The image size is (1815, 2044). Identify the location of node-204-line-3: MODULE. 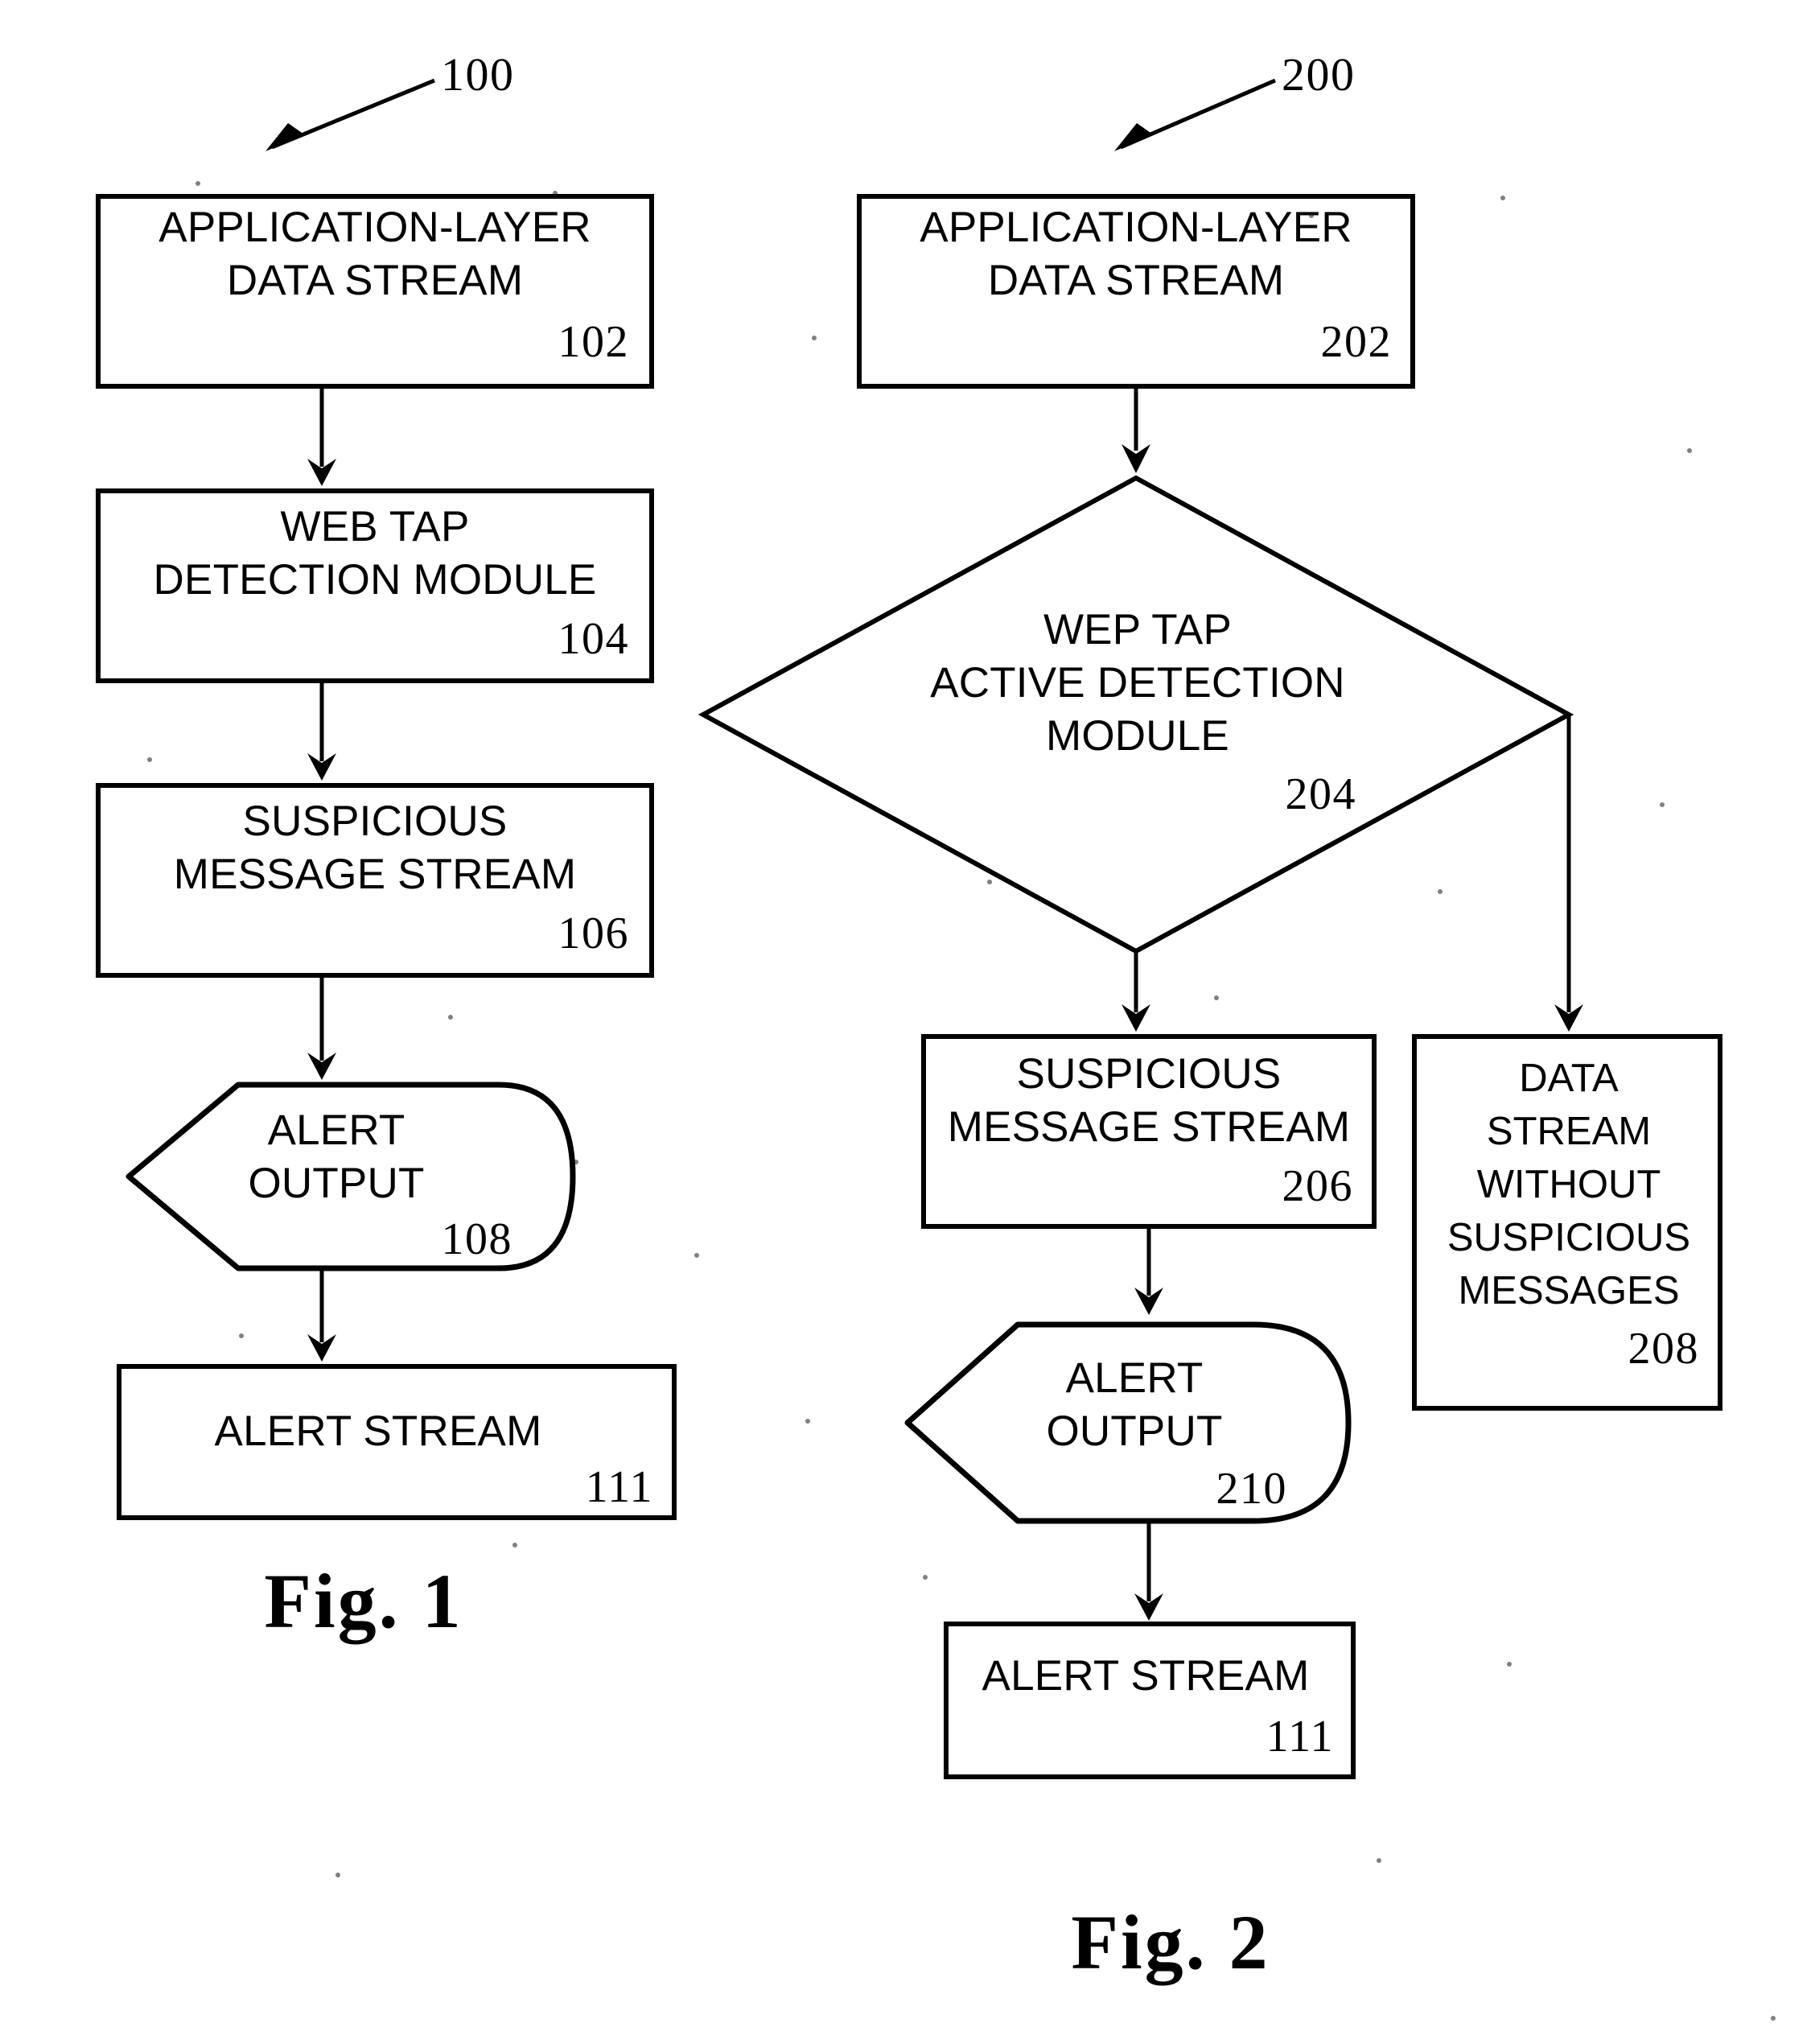
(1137, 736).